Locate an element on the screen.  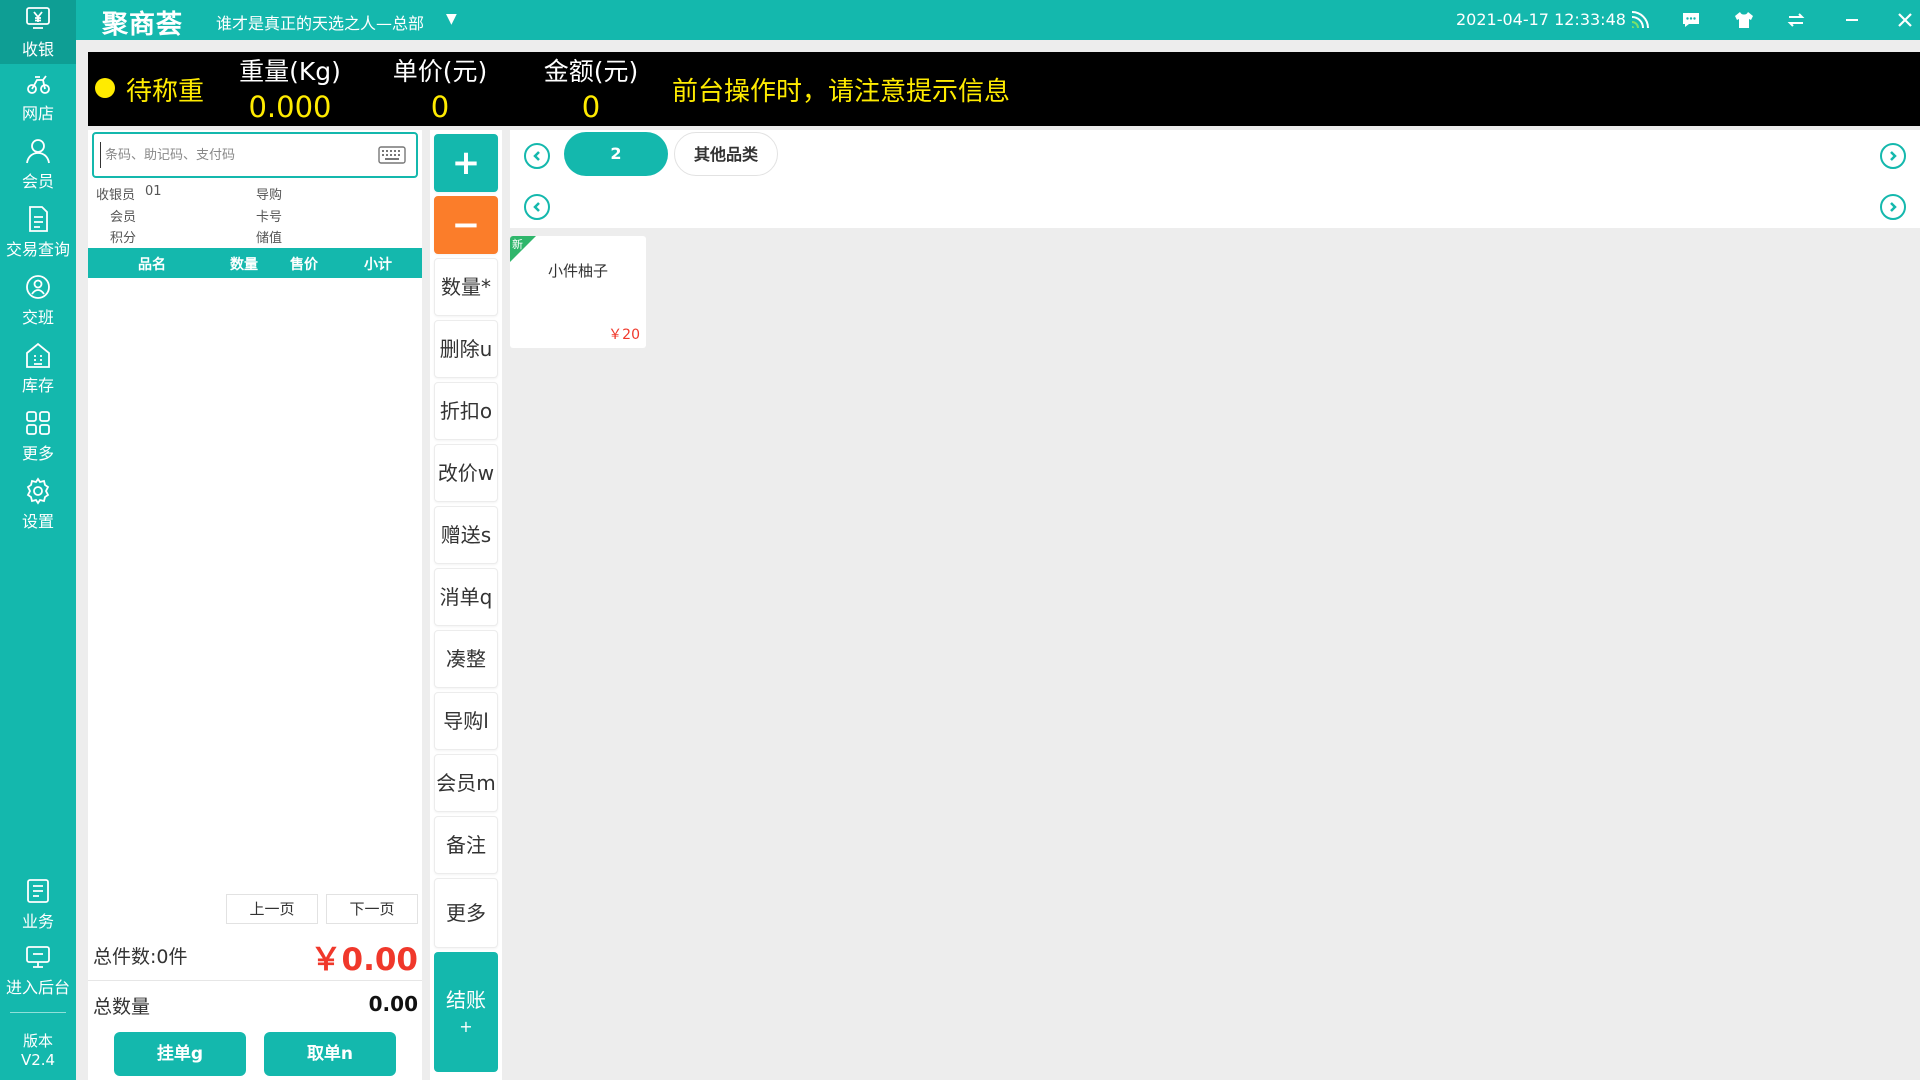
sidebar-item-transaction-query: 交易查询 is located at coordinates (38, 232).